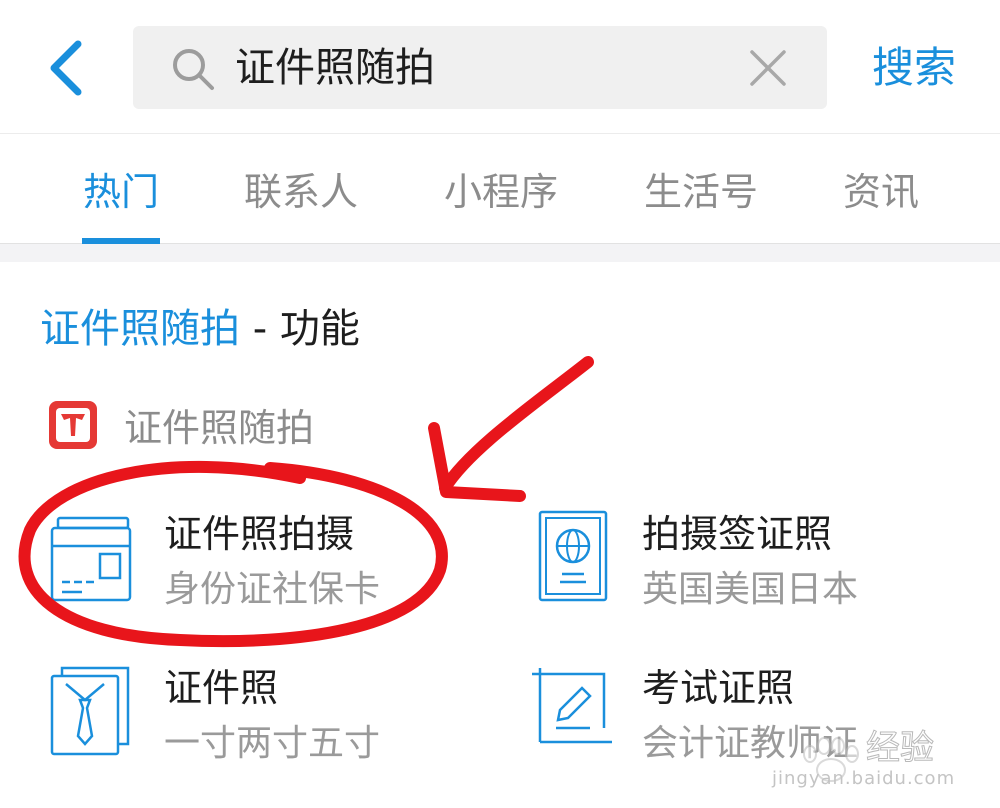 The image size is (1000, 808). I want to click on tab-hot: 热门, so click(121, 192).